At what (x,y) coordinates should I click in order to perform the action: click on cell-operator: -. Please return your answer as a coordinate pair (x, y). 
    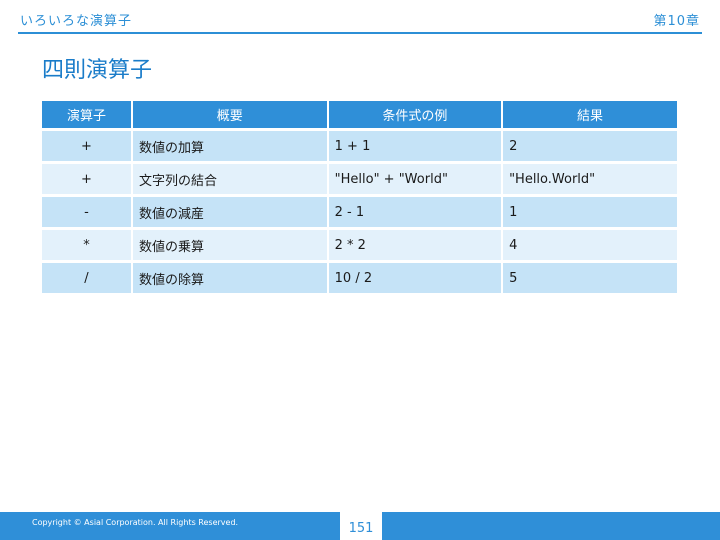
    Looking at the image, I should click on (86, 212).